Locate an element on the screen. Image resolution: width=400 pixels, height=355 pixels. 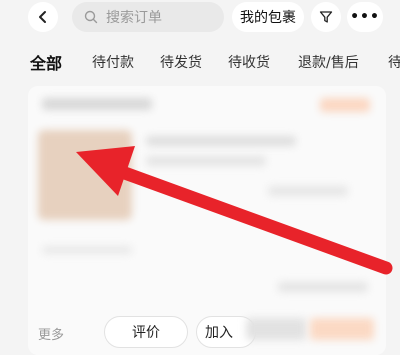
tab-refund-after-sales: 退款/售后 is located at coordinates (328, 62).